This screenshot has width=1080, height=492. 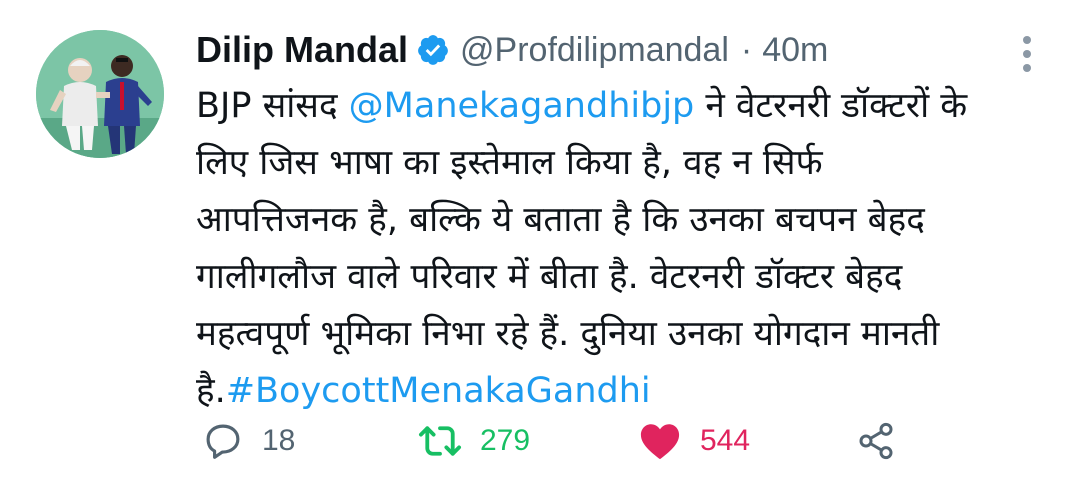 I want to click on reply-button: 18, so click(x=248, y=441).